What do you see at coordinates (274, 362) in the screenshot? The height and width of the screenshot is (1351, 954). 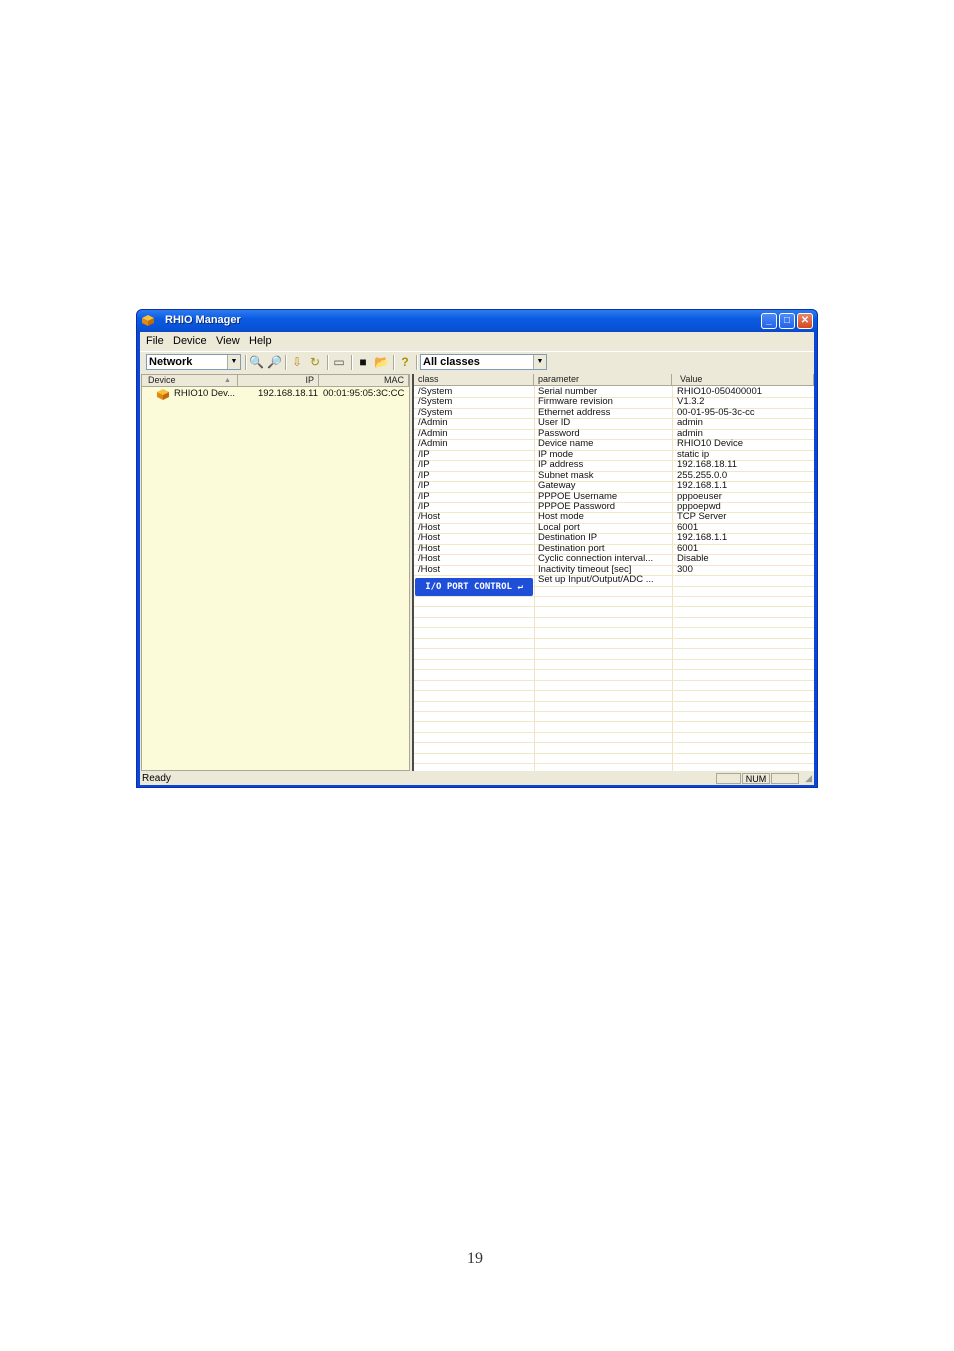 I see `find-icon: 🔎` at bounding box center [274, 362].